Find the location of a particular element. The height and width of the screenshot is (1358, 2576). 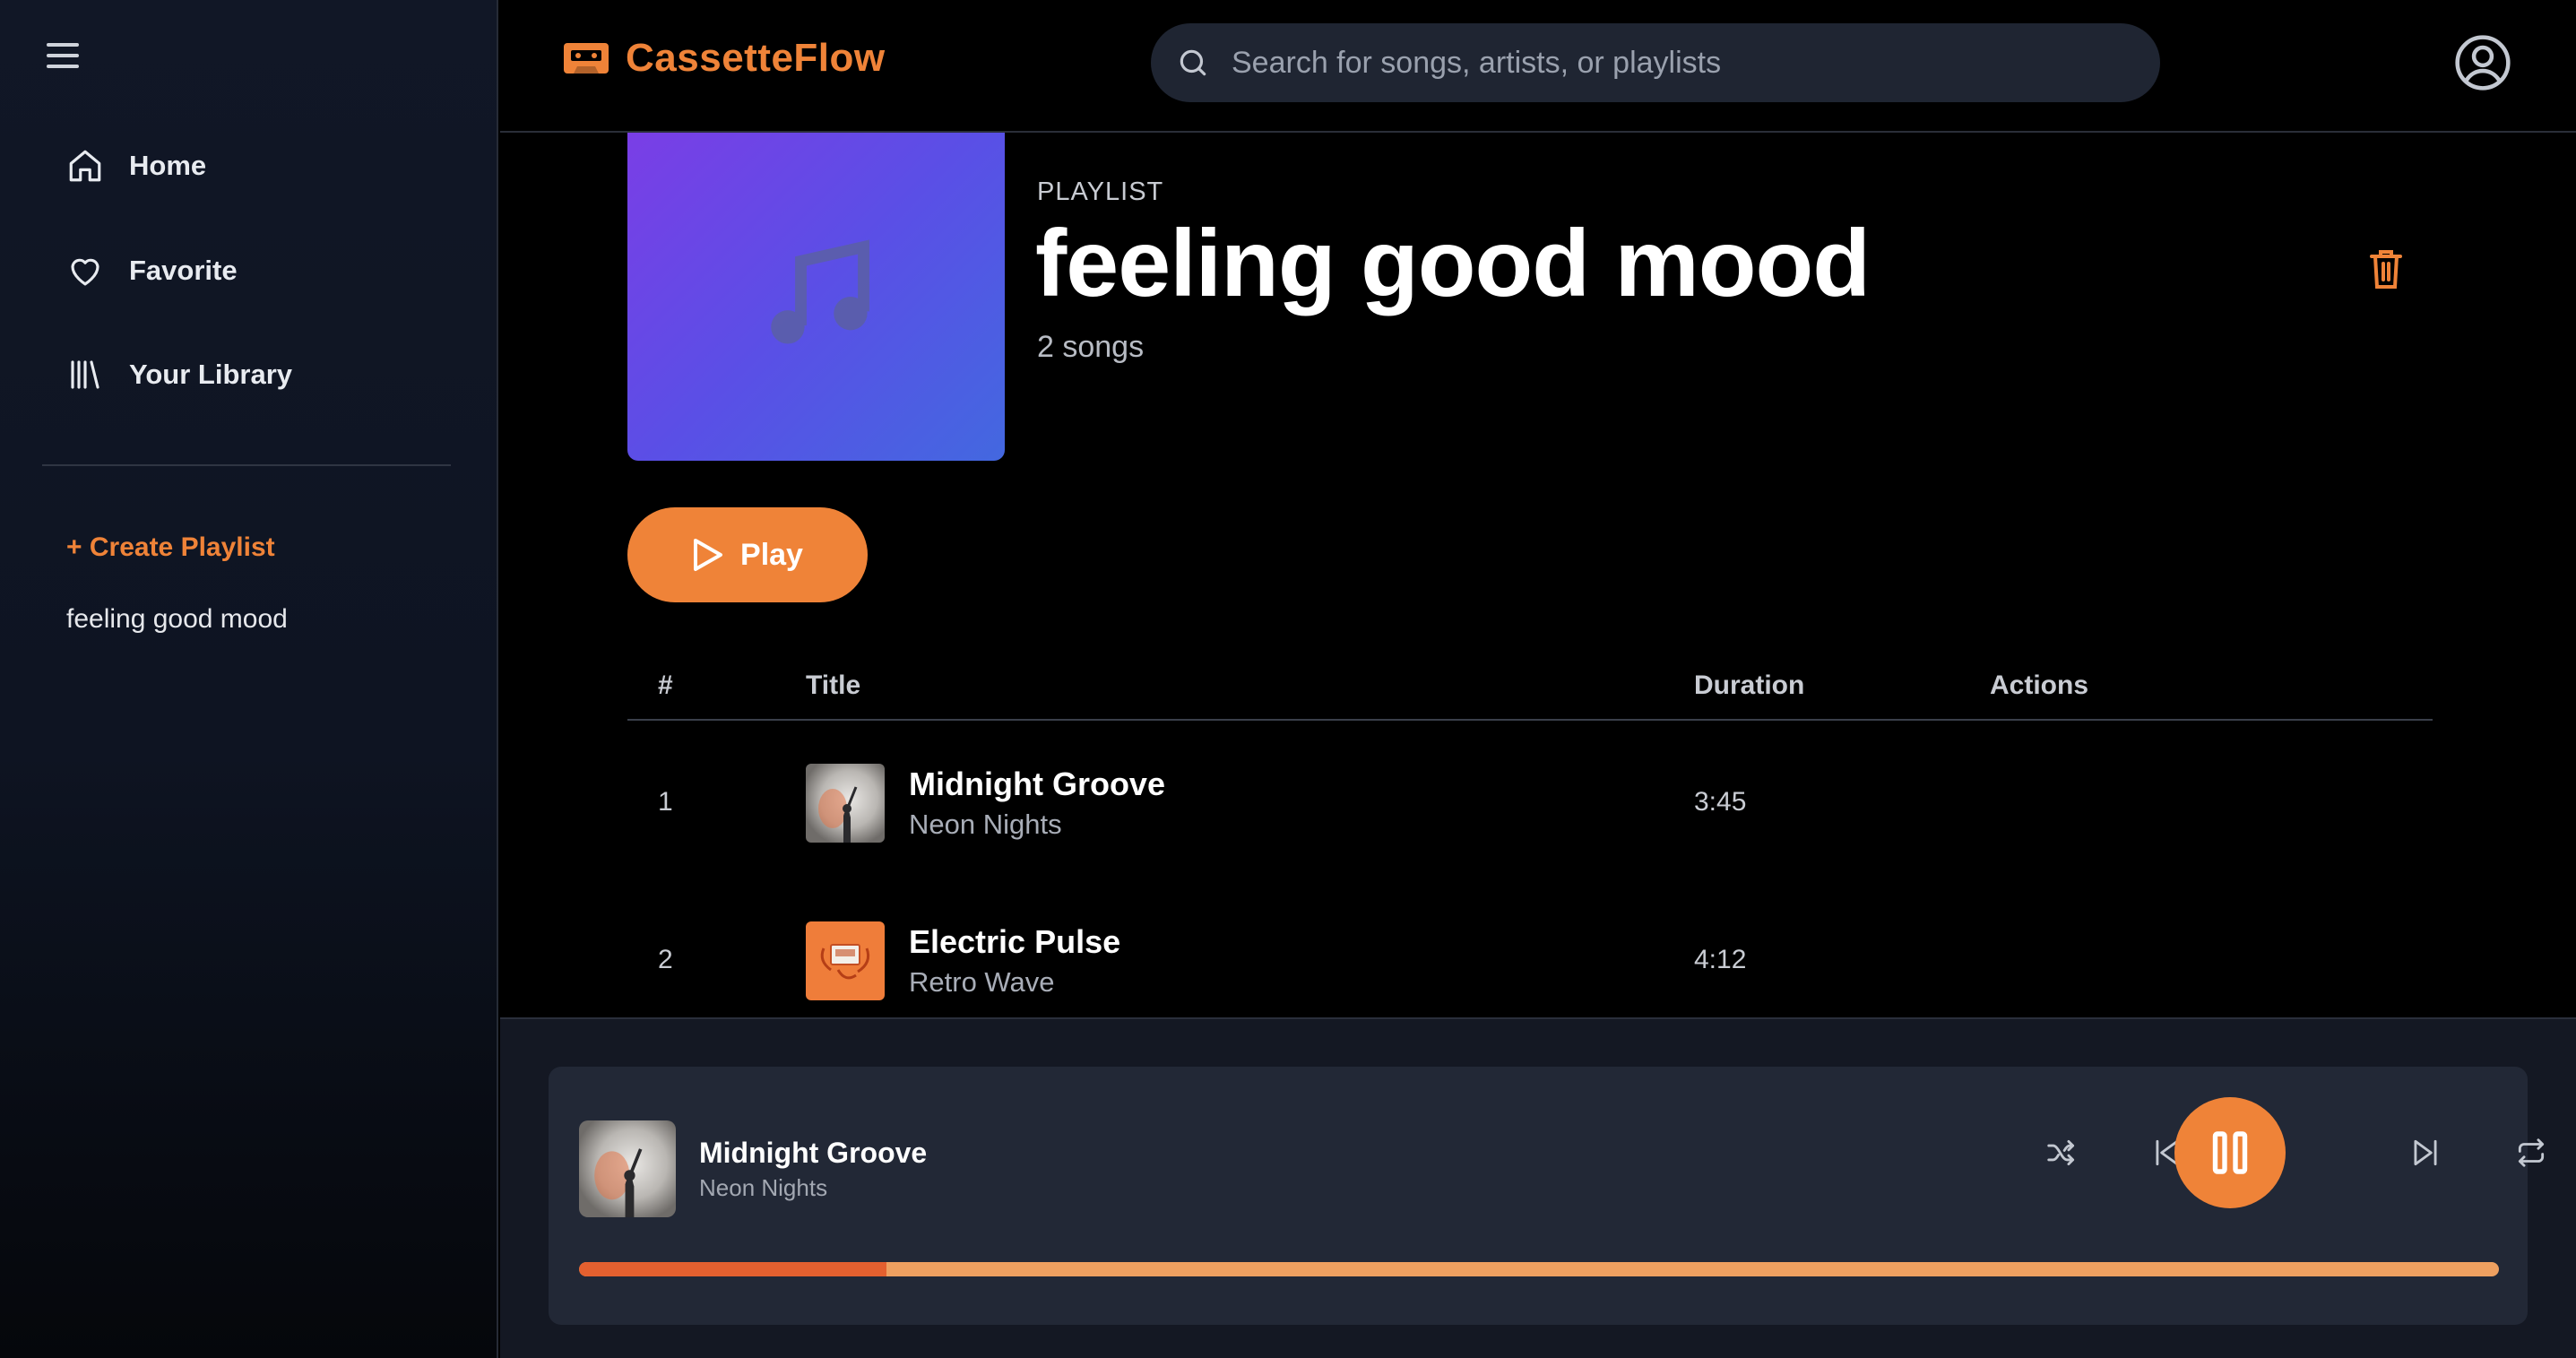

top-header: CassetteFlow is located at coordinates (1538, 66).